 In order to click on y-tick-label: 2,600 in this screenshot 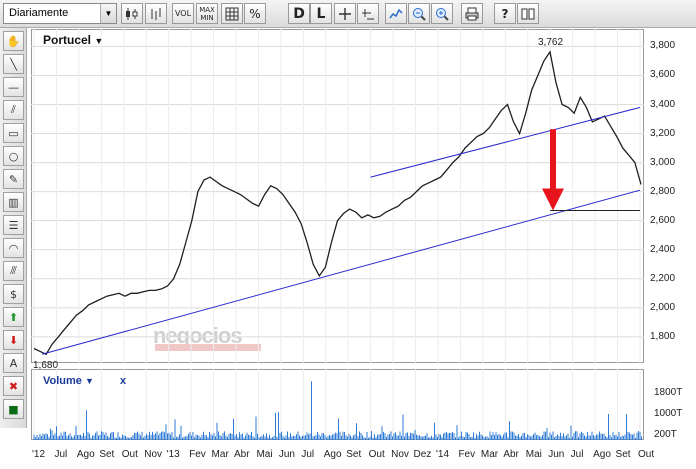, I will do `click(663, 220)`.